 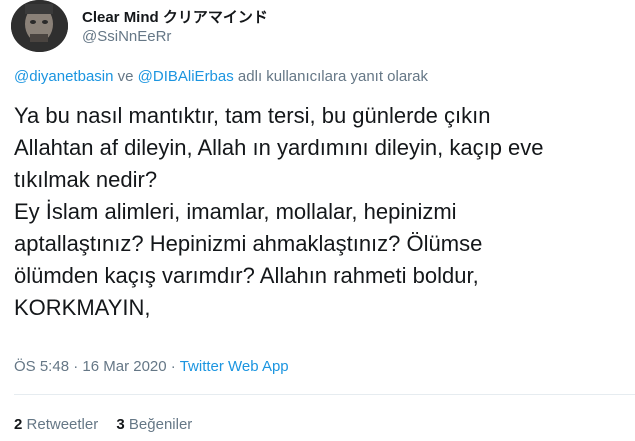 What do you see at coordinates (18, 424) in the screenshot?
I see `retweets-count: 2` at bounding box center [18, 424].